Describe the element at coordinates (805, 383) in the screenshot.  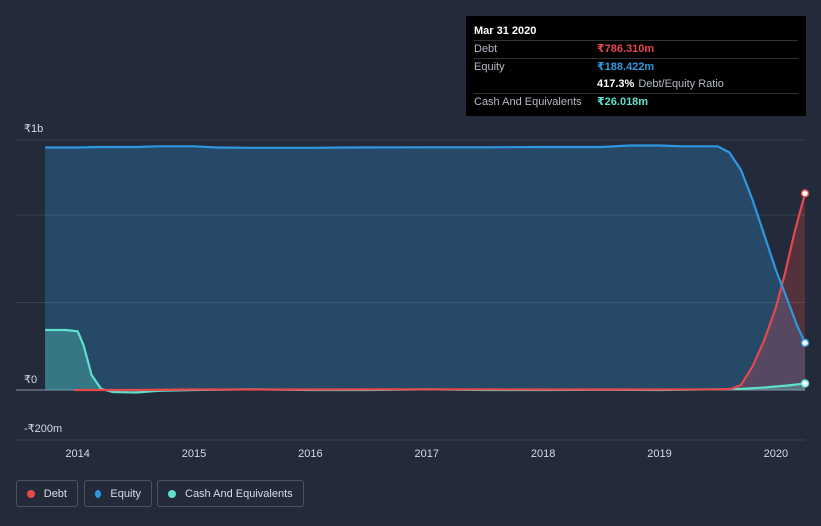
I see `end-point-cash-and-equivalents` at that location.